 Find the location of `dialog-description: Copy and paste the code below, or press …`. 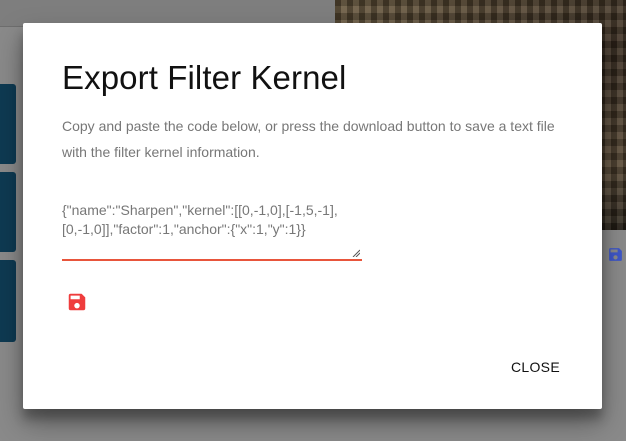

dialog-description: Copy and paste the code below, or press … is located at coordinates (308, 139).